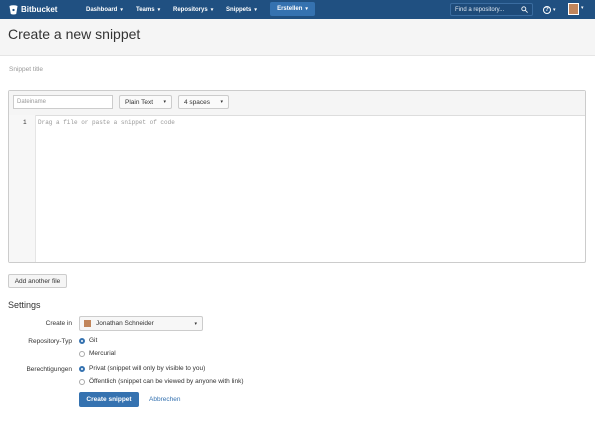 This screenshot has width=595, height=438. Describe the element at coordinates (294, 69) in the screenshot. I see `snippet-title-input: Snippet title` at that location.